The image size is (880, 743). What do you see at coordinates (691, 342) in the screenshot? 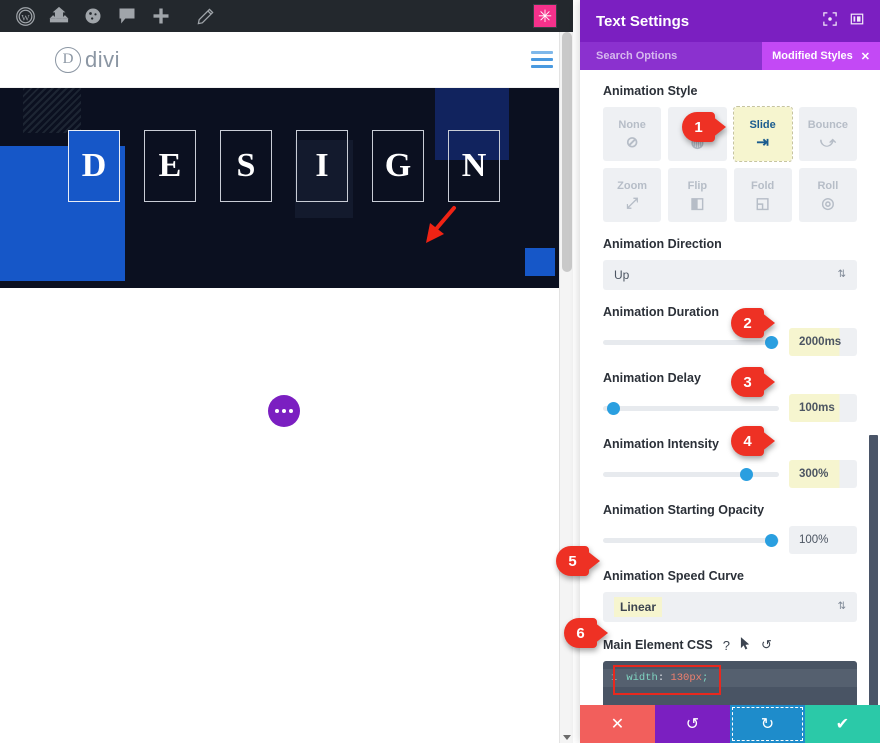
I see `animation-duration-slider` at bounding box center [691, 342].